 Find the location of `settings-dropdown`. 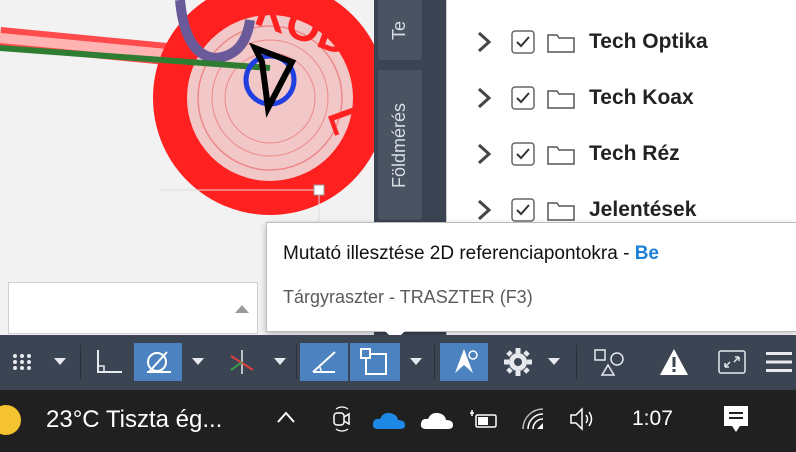

settings-dropdown is located at coordinates (554, 362).